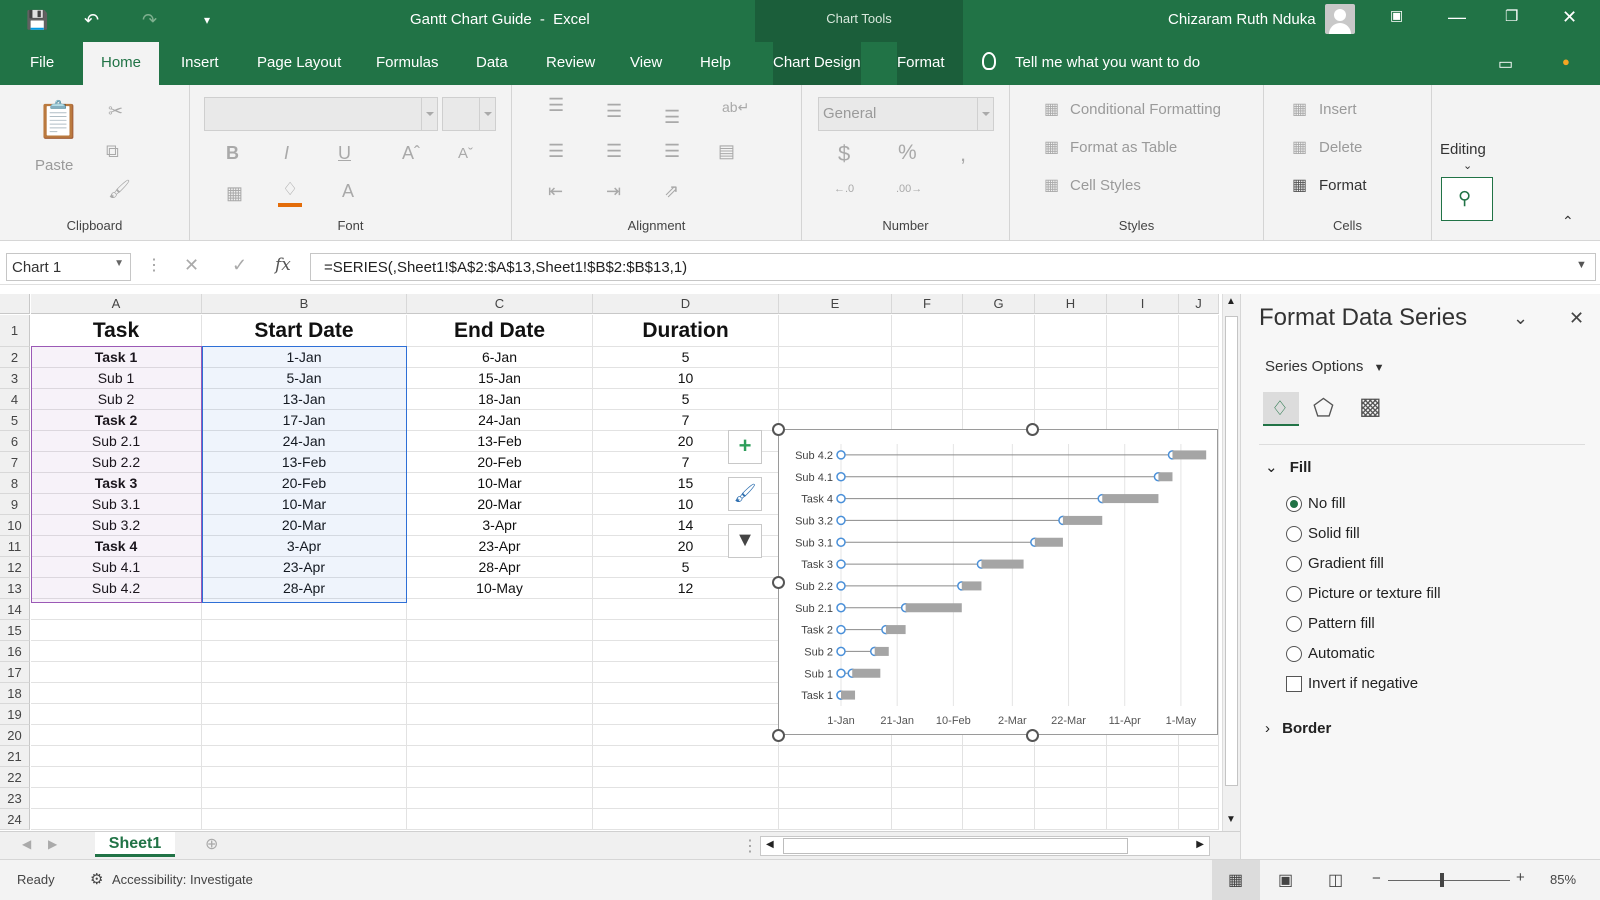  What do you see at coordinates (1374, 593) in the screenshot?
I see `picture-fill-label: Picture or texture fill` at bounding box center [1374, 593].